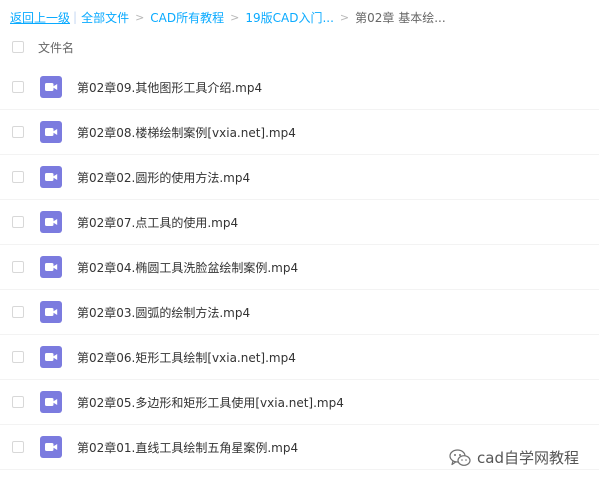  Describe the element at coordinates (163, 177) in the screenshot. I see `file-name: 第02章02.圆形的使用方法.mp4` at that location.